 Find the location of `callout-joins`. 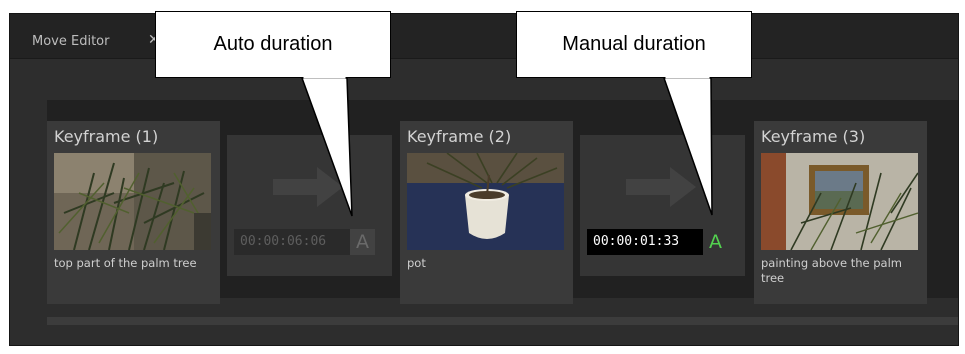

callout-joins is located at coordinates (506, 77).